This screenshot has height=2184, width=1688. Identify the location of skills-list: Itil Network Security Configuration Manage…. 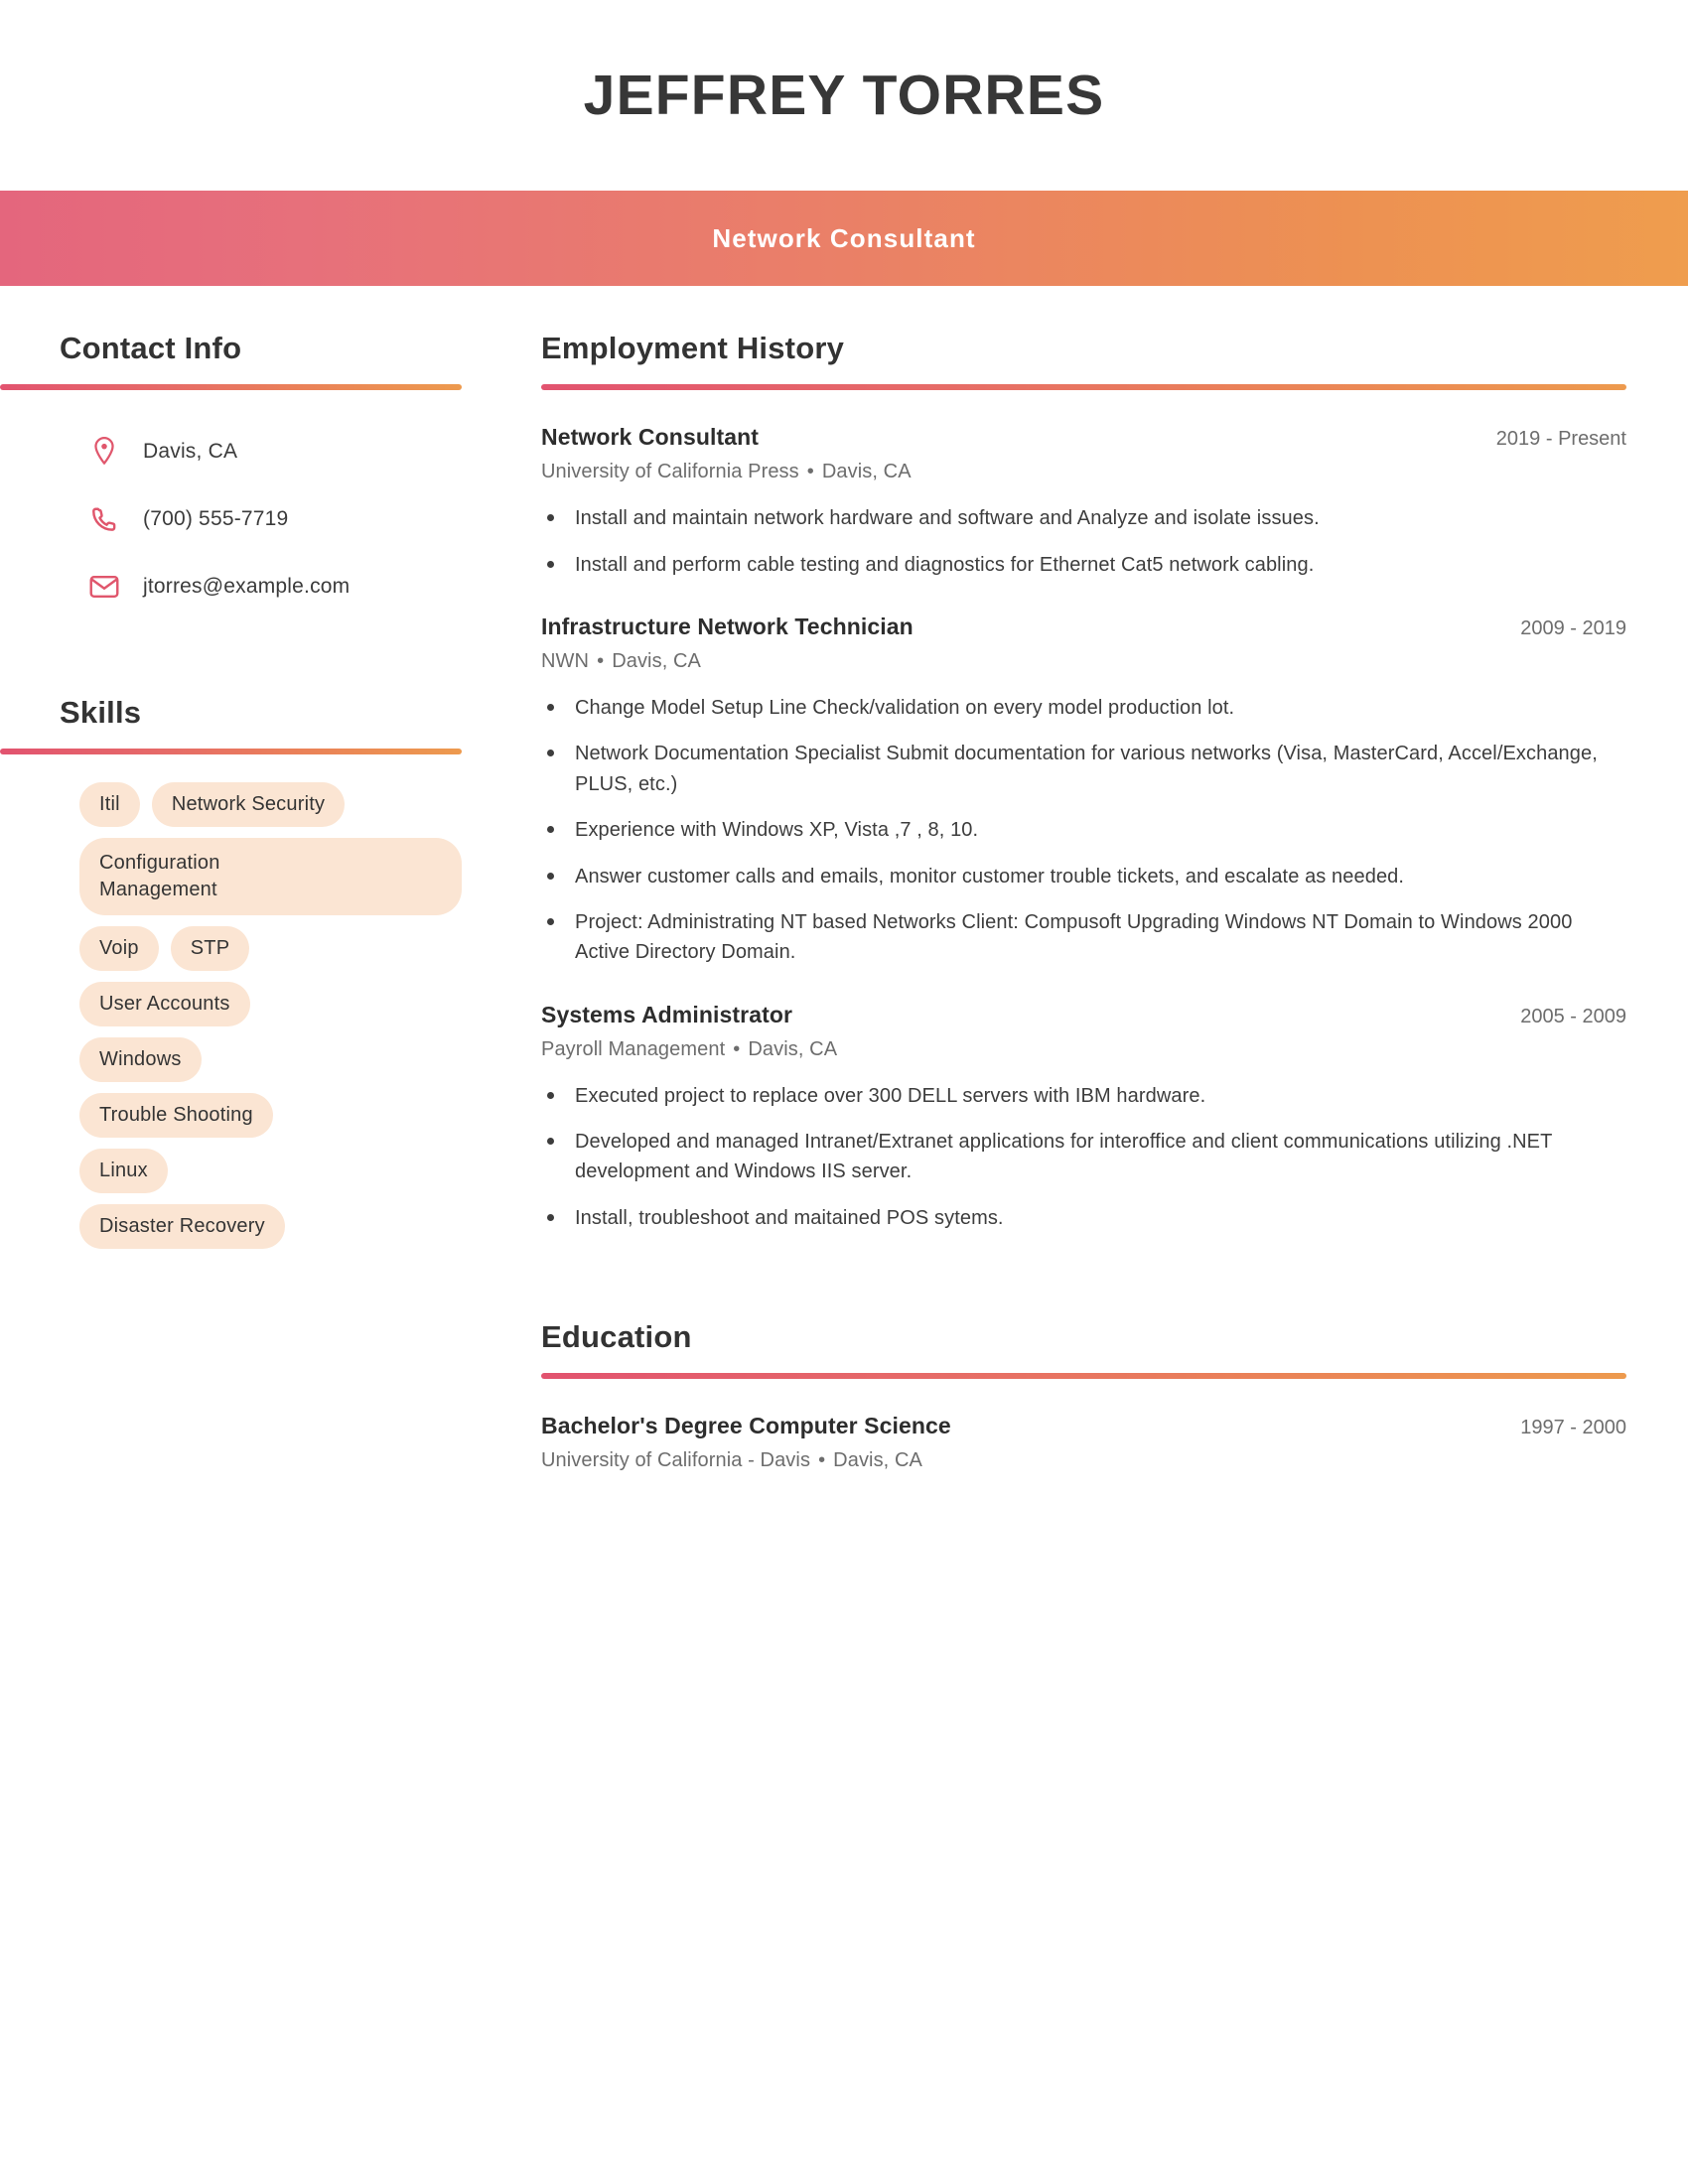
(270, 1016).